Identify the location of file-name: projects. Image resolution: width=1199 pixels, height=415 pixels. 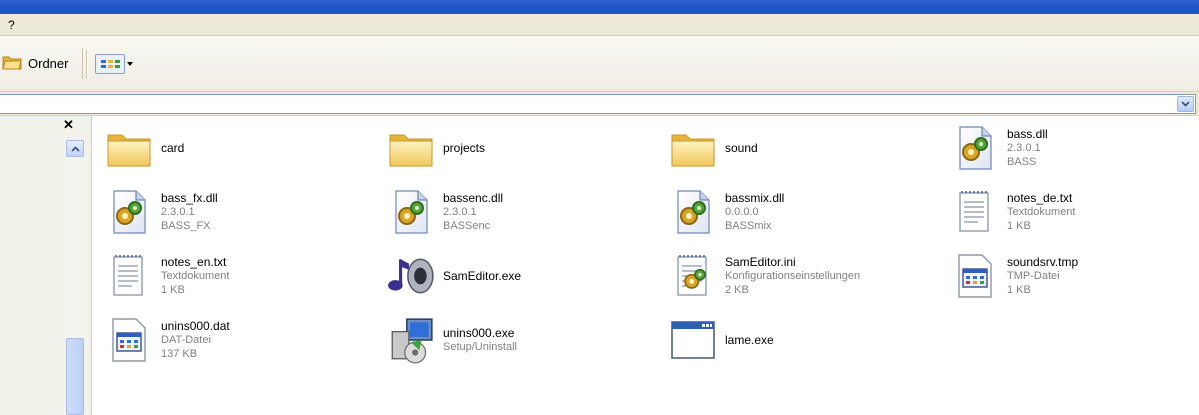
(464, 148).